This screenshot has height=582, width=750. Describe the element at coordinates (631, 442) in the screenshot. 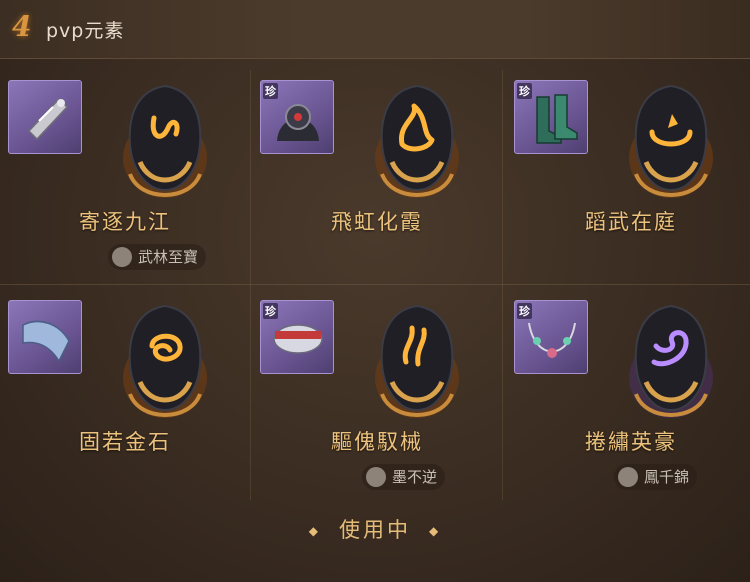

I see `skill-name: 捲繡英豪` at that location.